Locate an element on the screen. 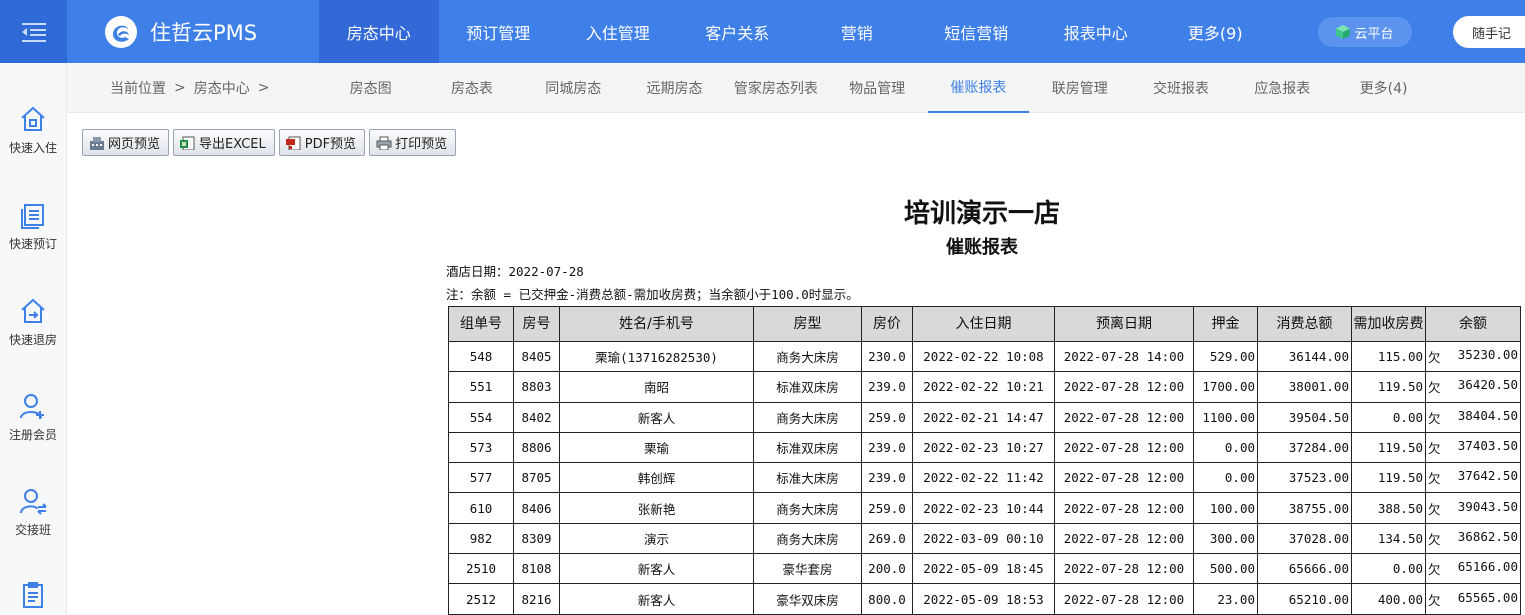 This screenshot has width=1525, height=615. sidebar-label: 快速入住 is located at coordinates (32, 148).